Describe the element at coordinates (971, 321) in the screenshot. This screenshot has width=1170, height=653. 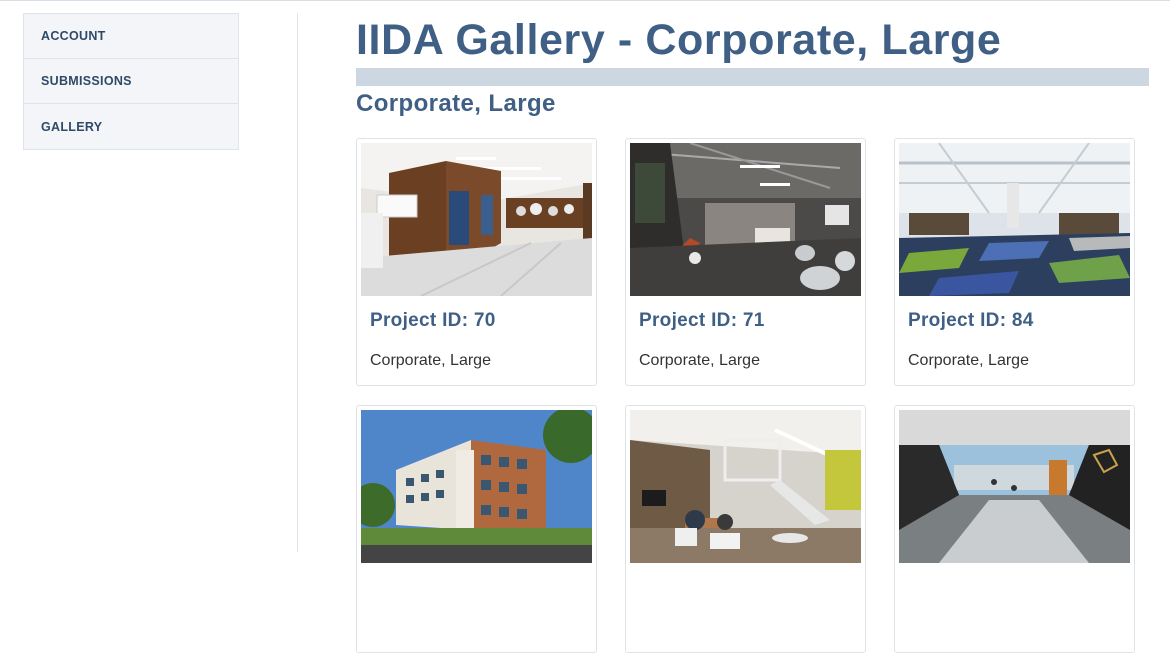
I see `project-id-label: Project ID: 84` at that location.